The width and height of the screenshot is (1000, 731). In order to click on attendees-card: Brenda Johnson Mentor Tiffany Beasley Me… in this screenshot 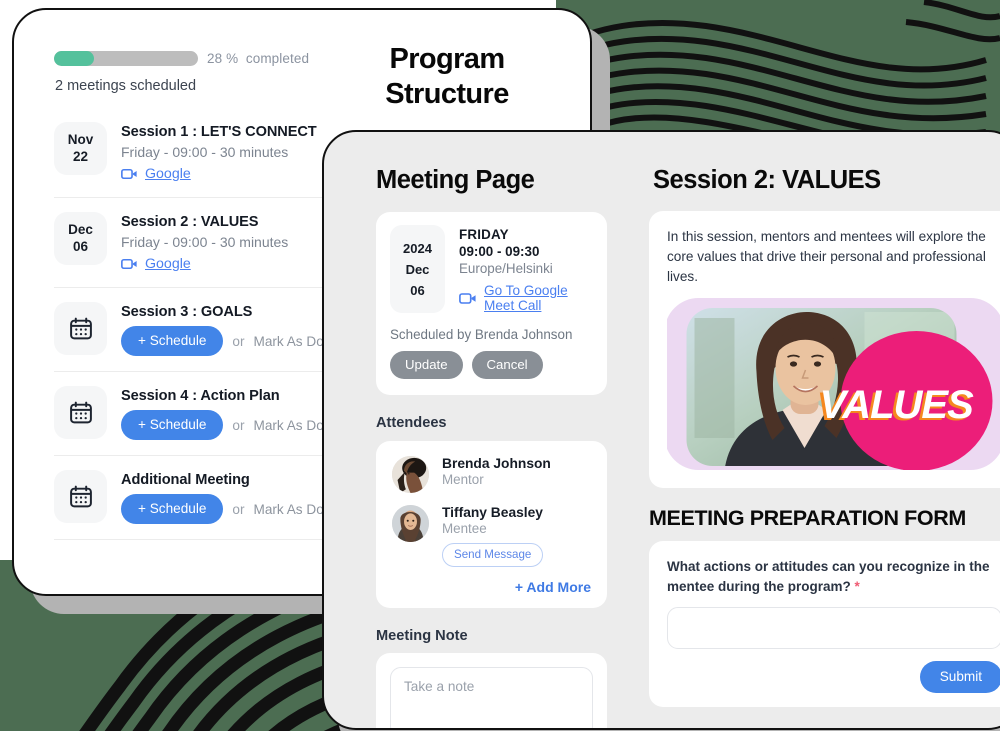, I will do `click(491, 524)`.